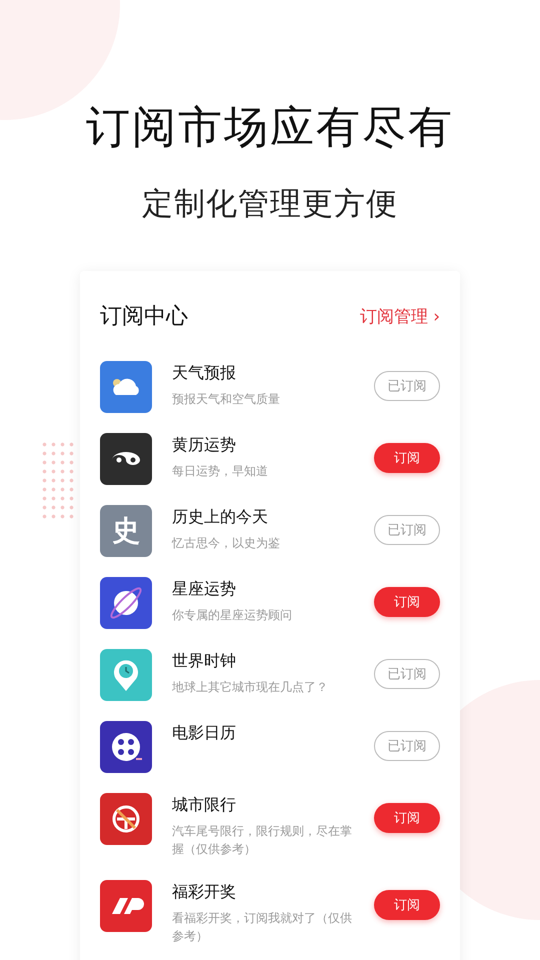  Describe the element at coordinates (270, 128) in the screenshot. I see `headline: 订阅市场应有尽有` at that location.